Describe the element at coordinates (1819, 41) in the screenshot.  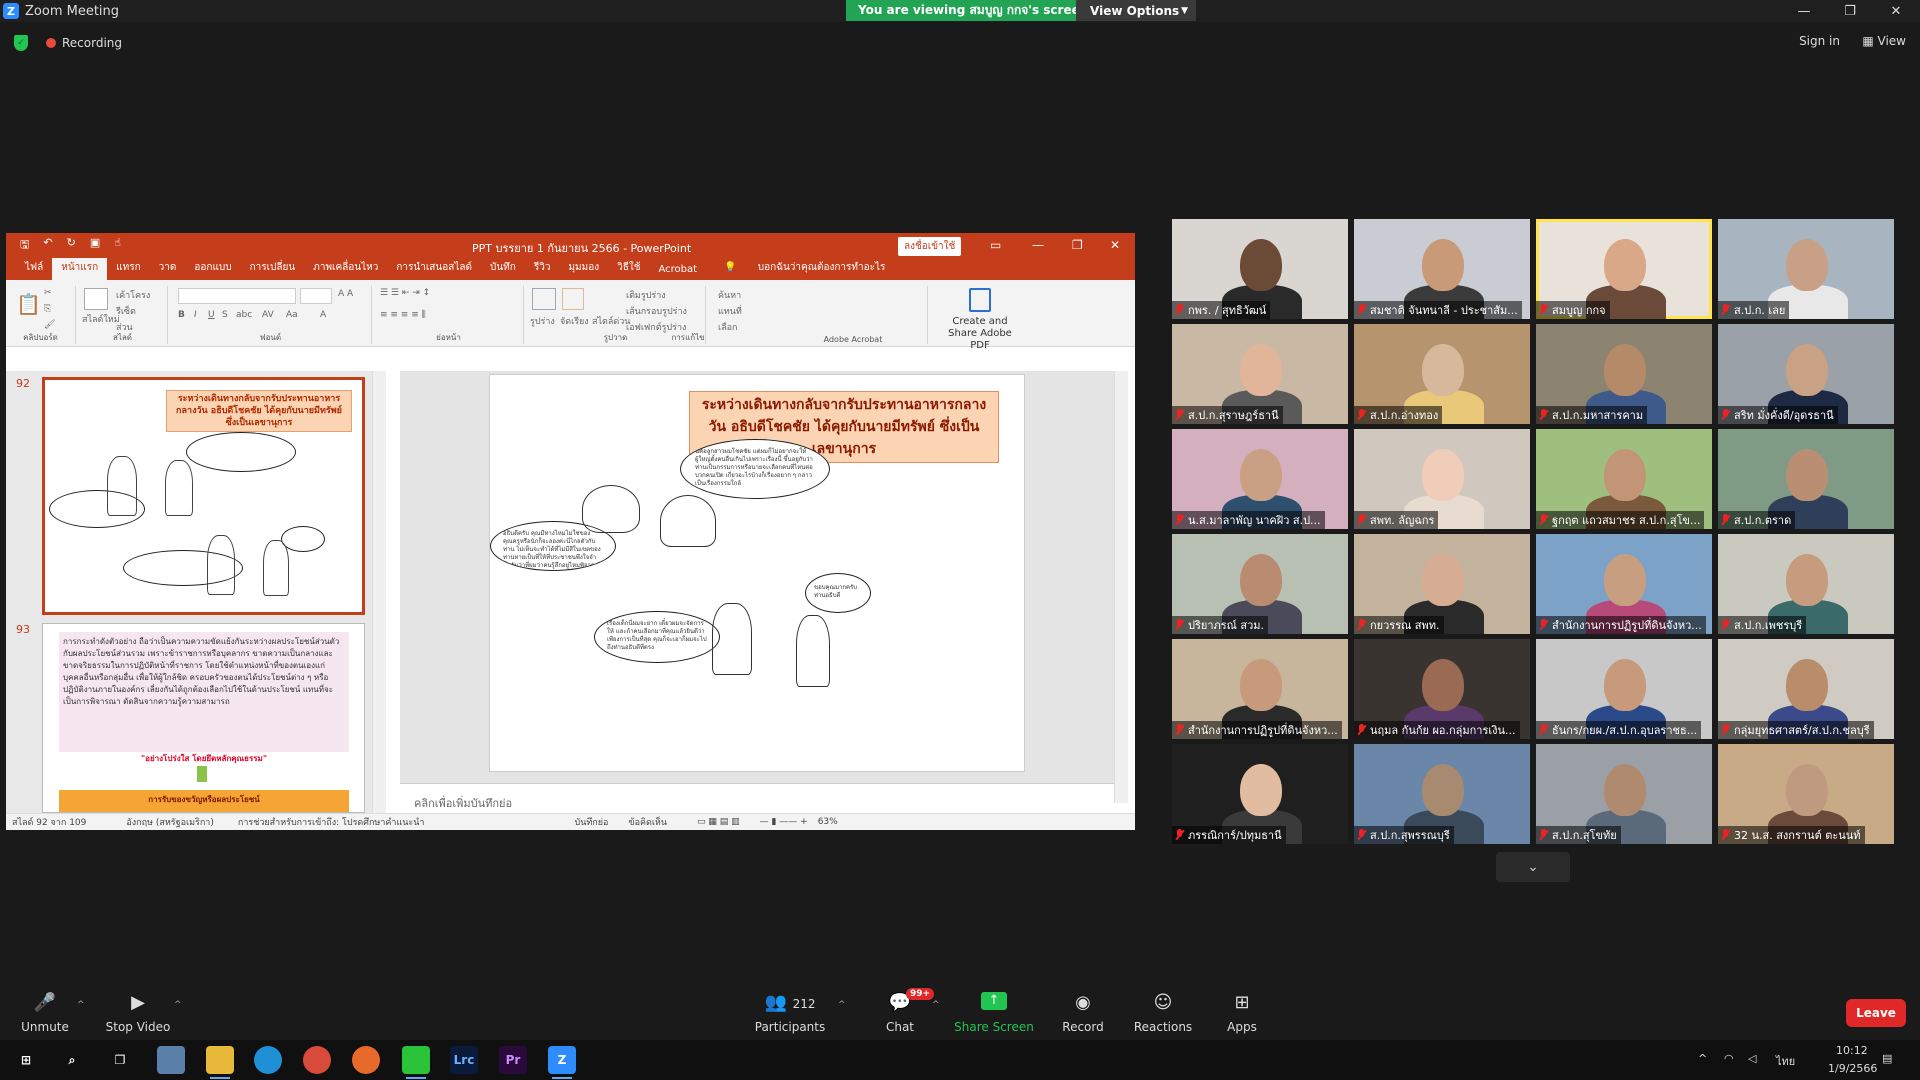
I see `sign-in-link: Sign in` at that location.